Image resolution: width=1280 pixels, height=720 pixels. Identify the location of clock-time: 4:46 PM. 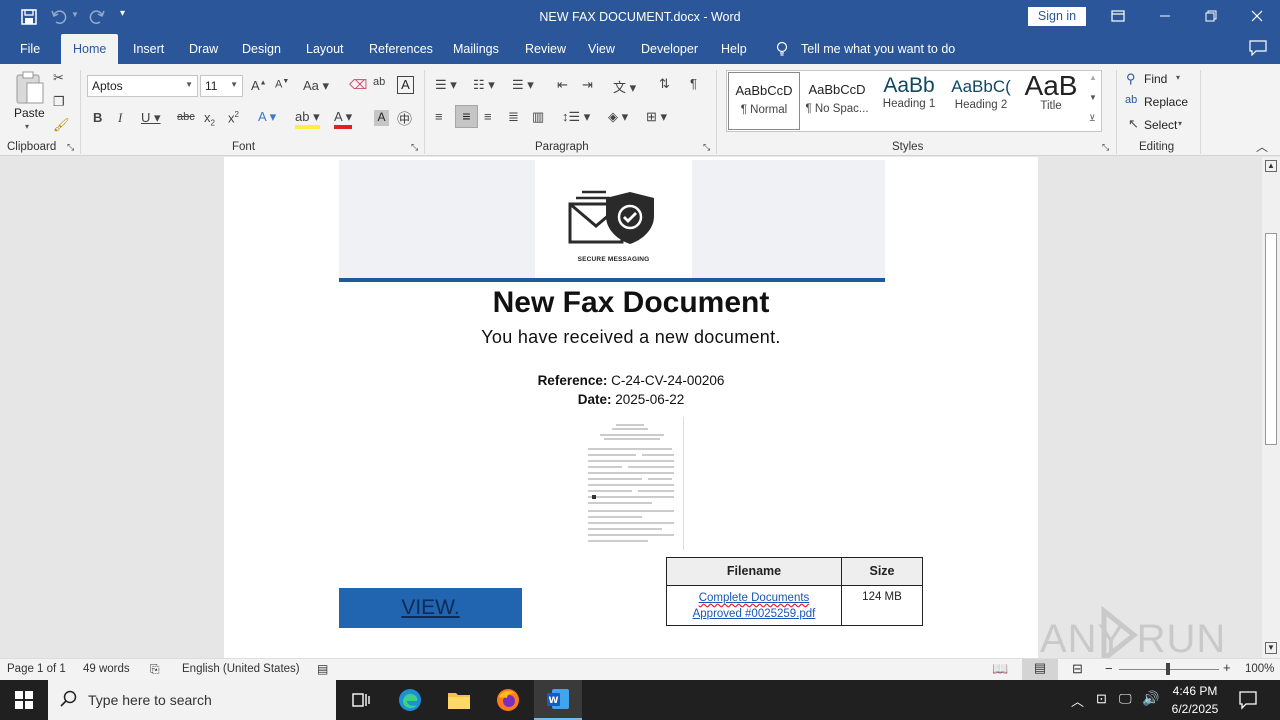
(1195, 691).